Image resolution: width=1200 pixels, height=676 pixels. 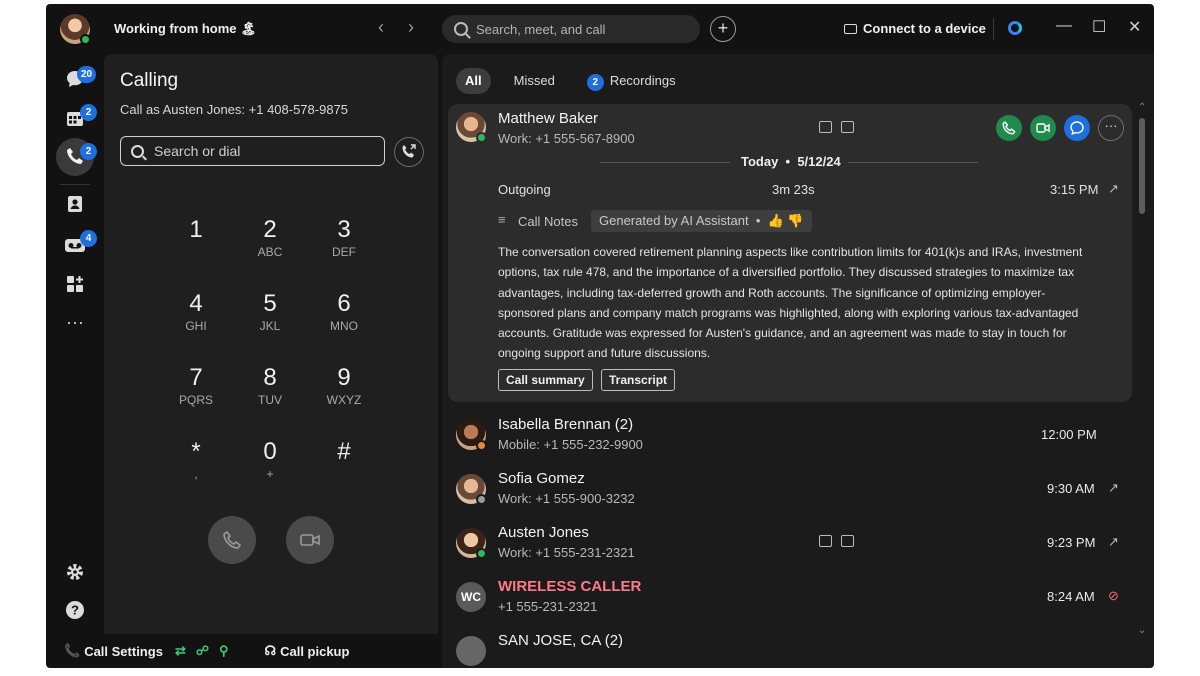 What do you see at coordinates (270, 467) in the screenshot?
I see `keypad-key: 0 +` at bounding box center [270, 467].